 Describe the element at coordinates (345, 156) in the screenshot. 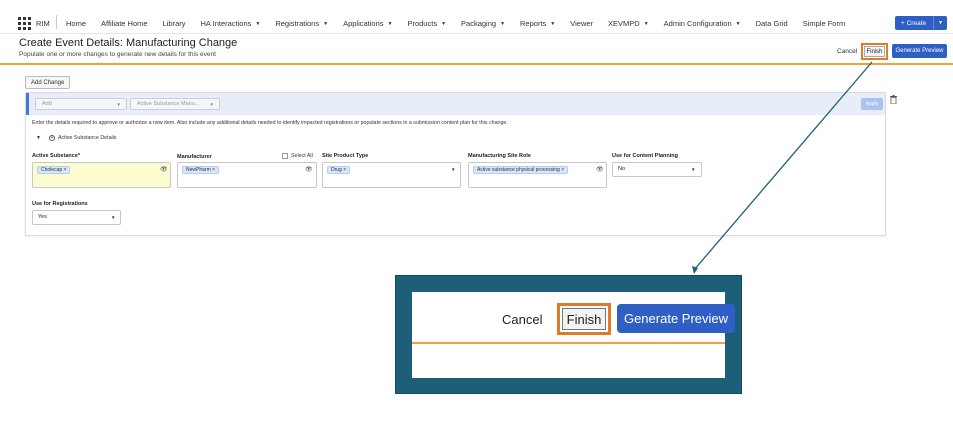

I see `site-product-type-label: Site Product Type` at that location.